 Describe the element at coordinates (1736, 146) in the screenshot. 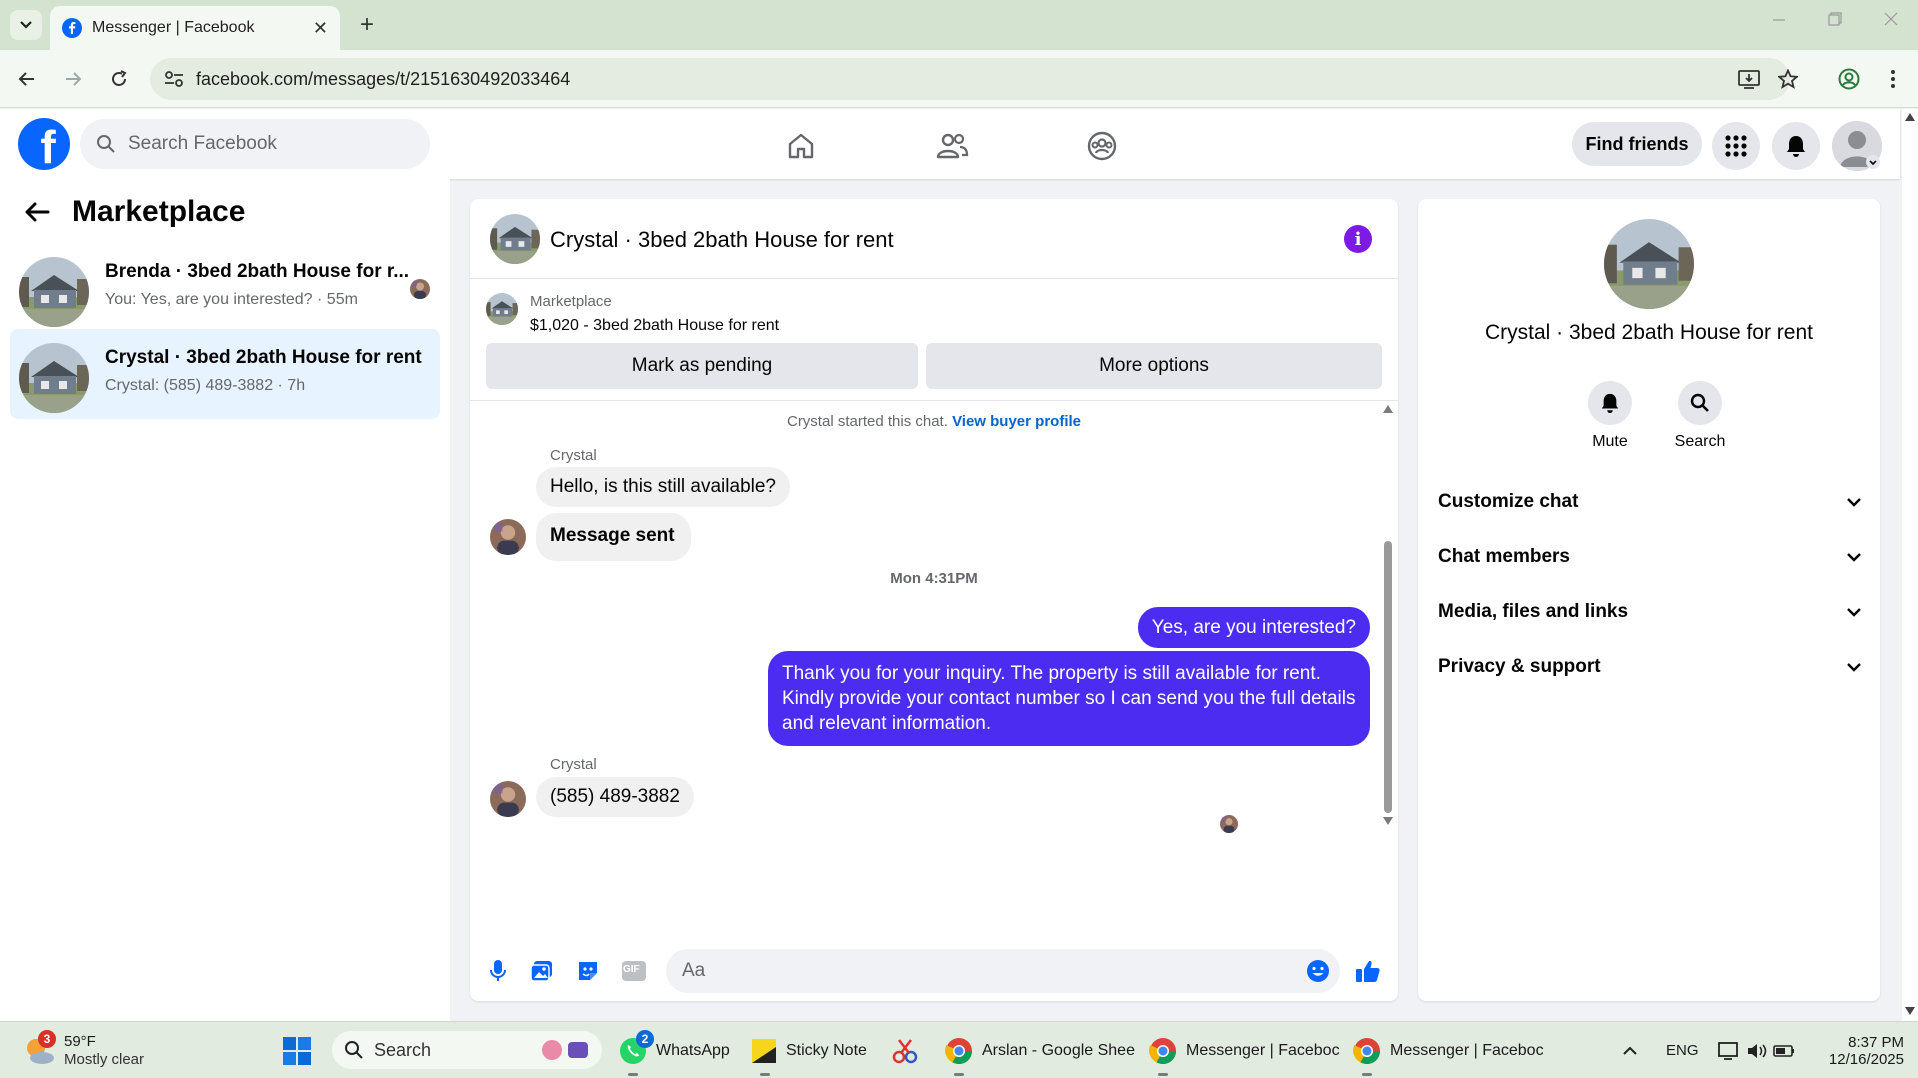

I see `menu-button` at that location.